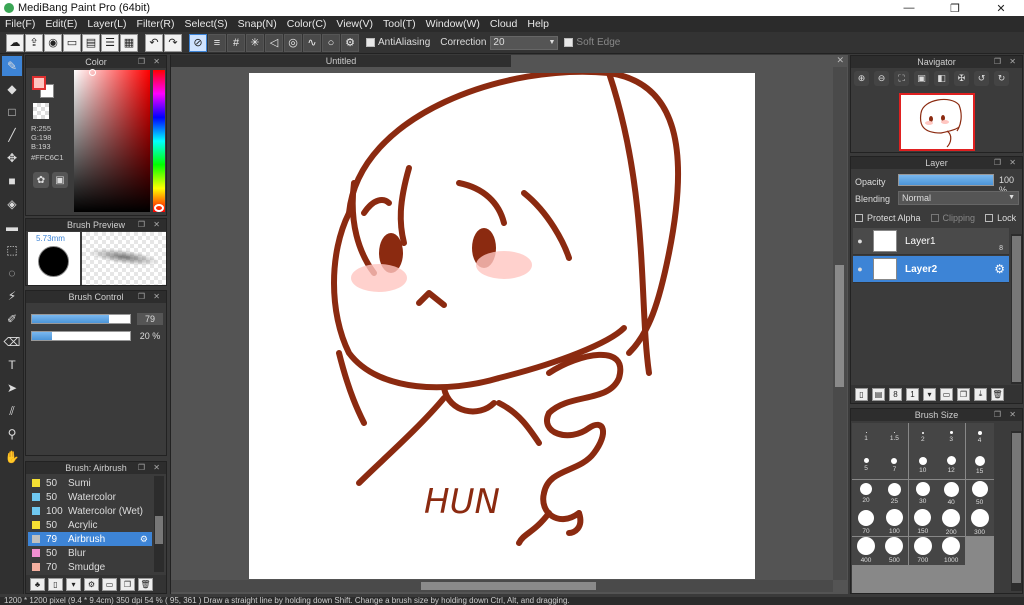  I want to click on menu-file: File(F), so click(20, 24).